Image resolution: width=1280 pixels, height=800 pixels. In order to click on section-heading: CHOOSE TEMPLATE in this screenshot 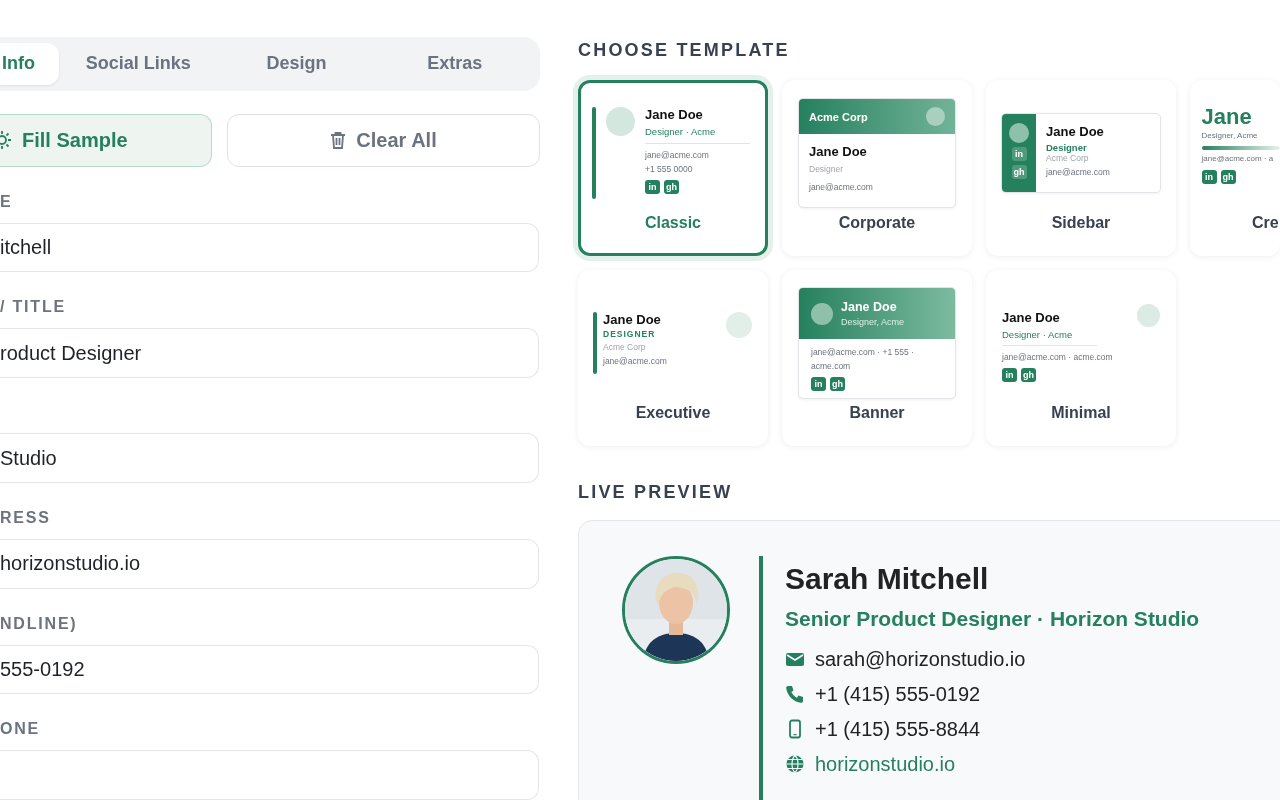, I will do `click(684, 50)`.